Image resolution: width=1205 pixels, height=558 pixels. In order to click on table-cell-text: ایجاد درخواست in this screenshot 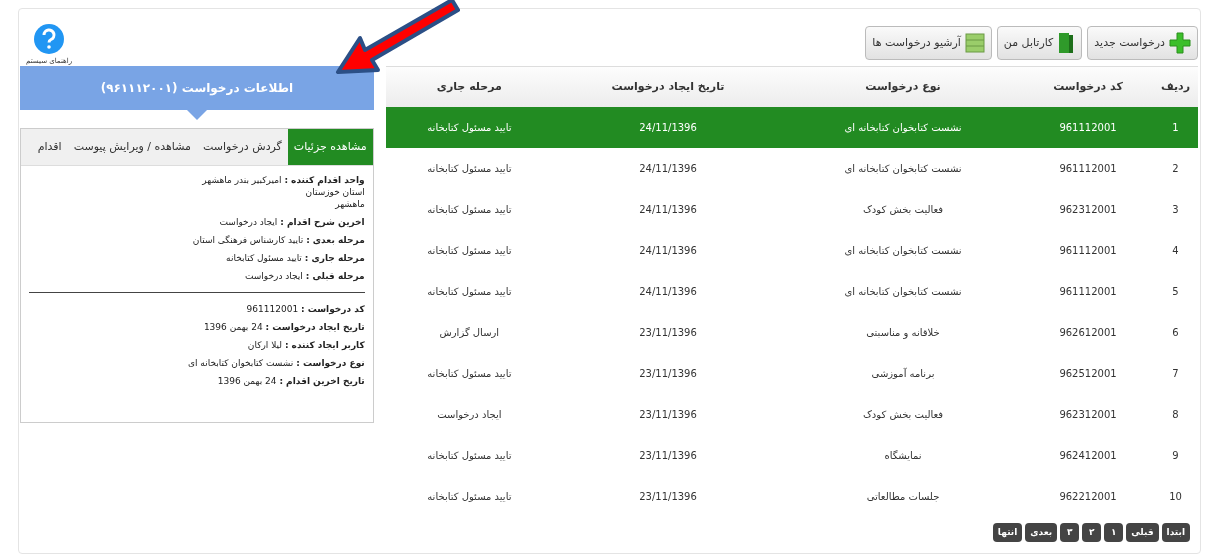, I will do `click(469, 415)`.